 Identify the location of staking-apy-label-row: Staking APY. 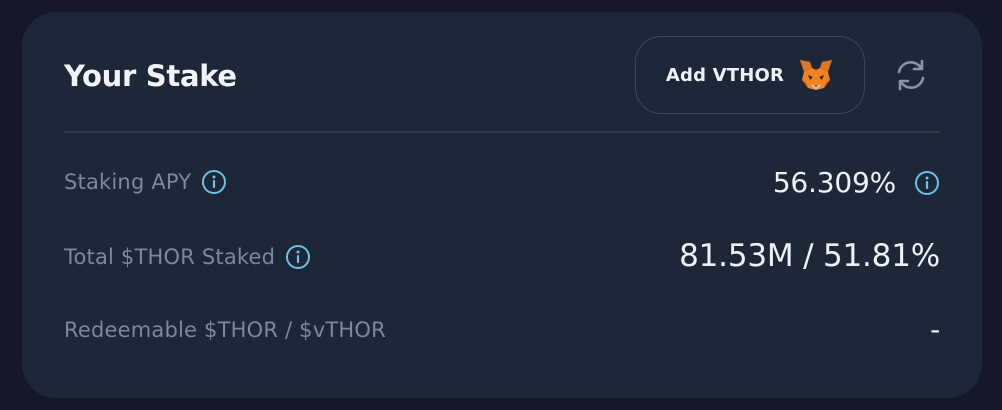
(145, 182).